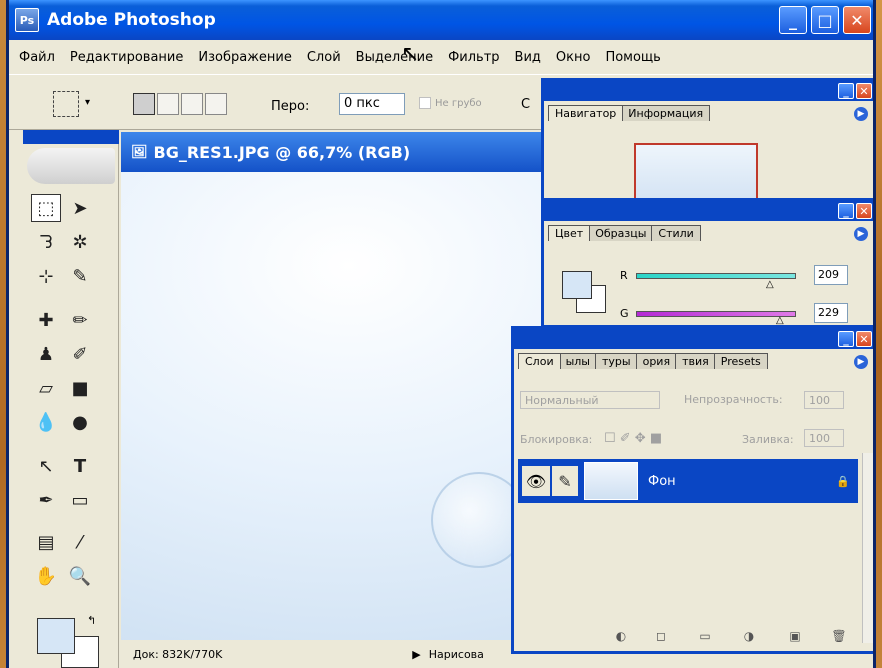 This screenshot has height=668, width=882. I want to click on lock-icon: 🔒, so click(843, 481).